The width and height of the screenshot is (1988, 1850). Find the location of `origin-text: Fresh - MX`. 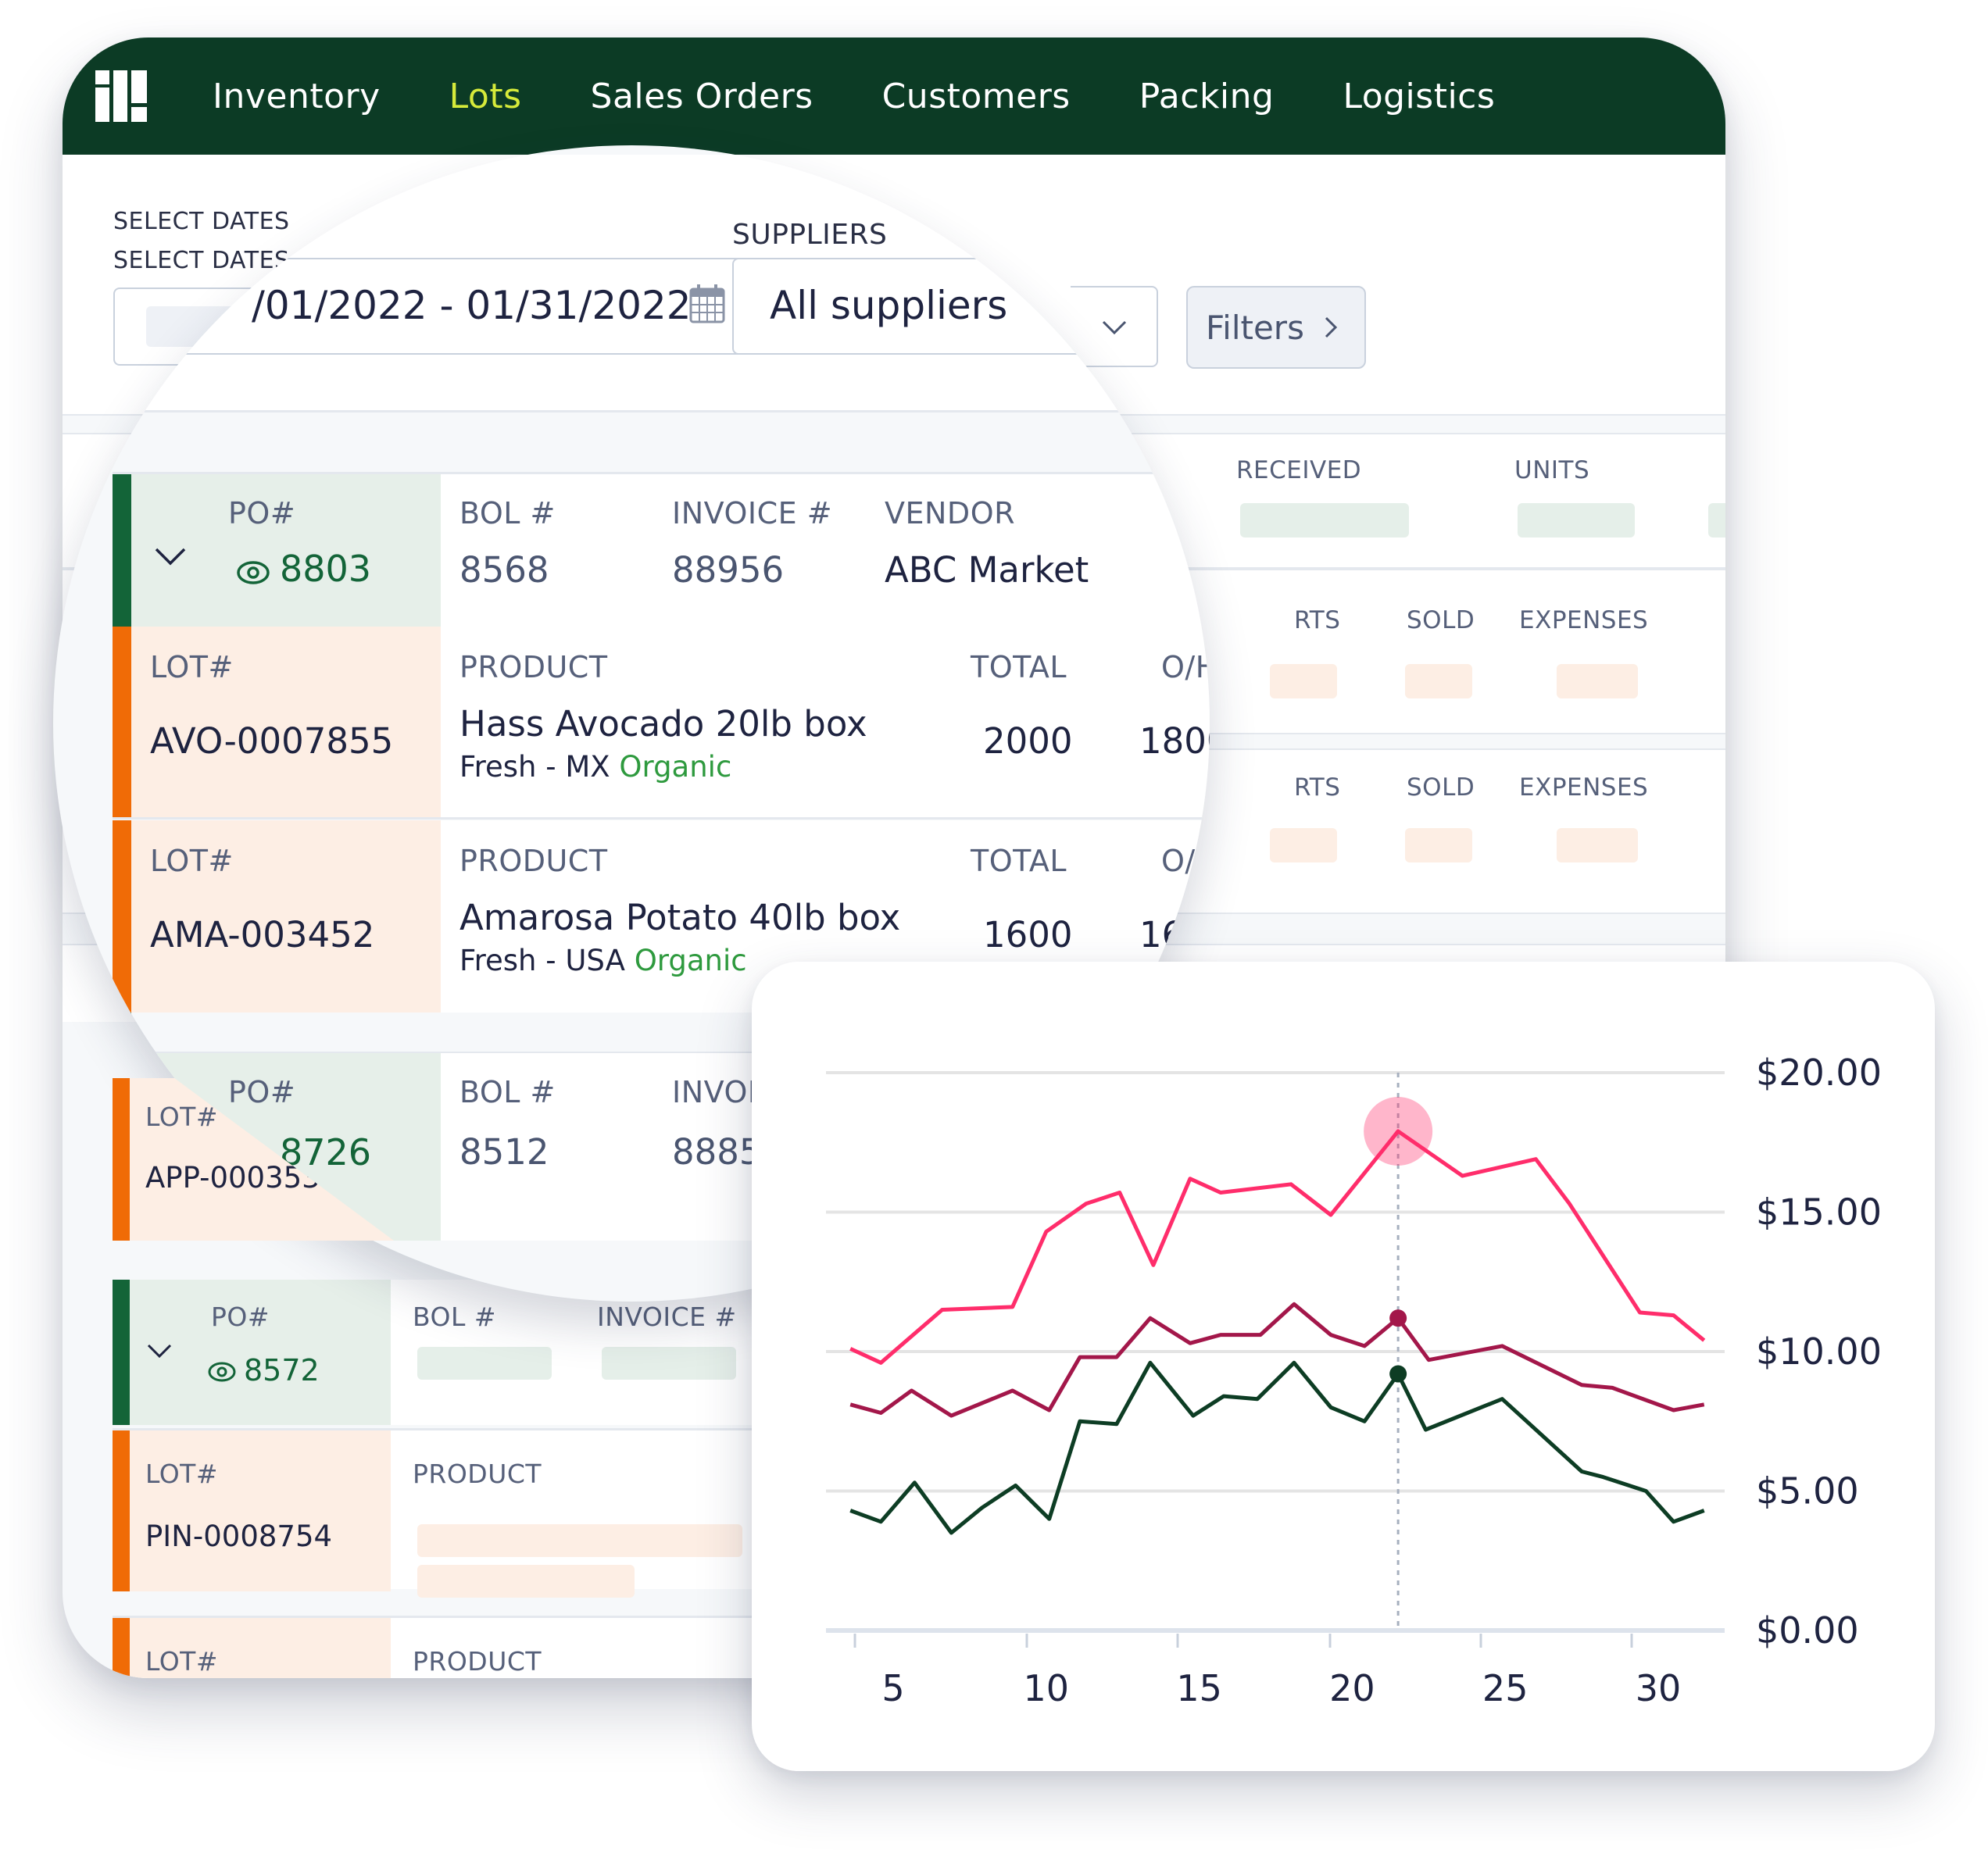

origin-text: Fresh - MX is located at coordinates (534, 767).